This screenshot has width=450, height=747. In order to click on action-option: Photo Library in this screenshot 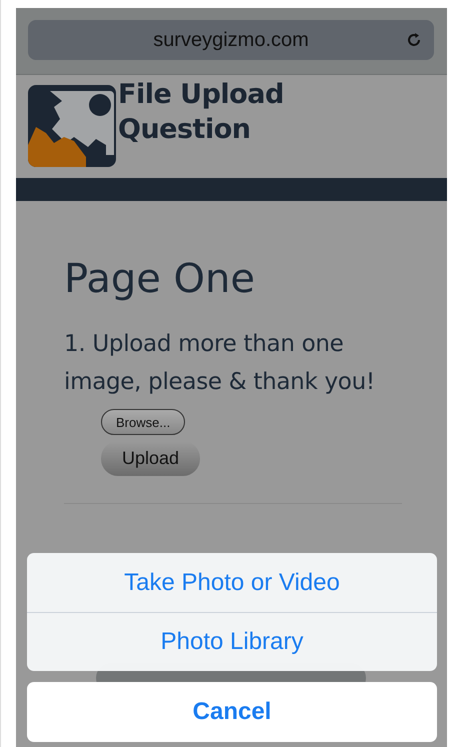, I will do `click(232, 641)`.